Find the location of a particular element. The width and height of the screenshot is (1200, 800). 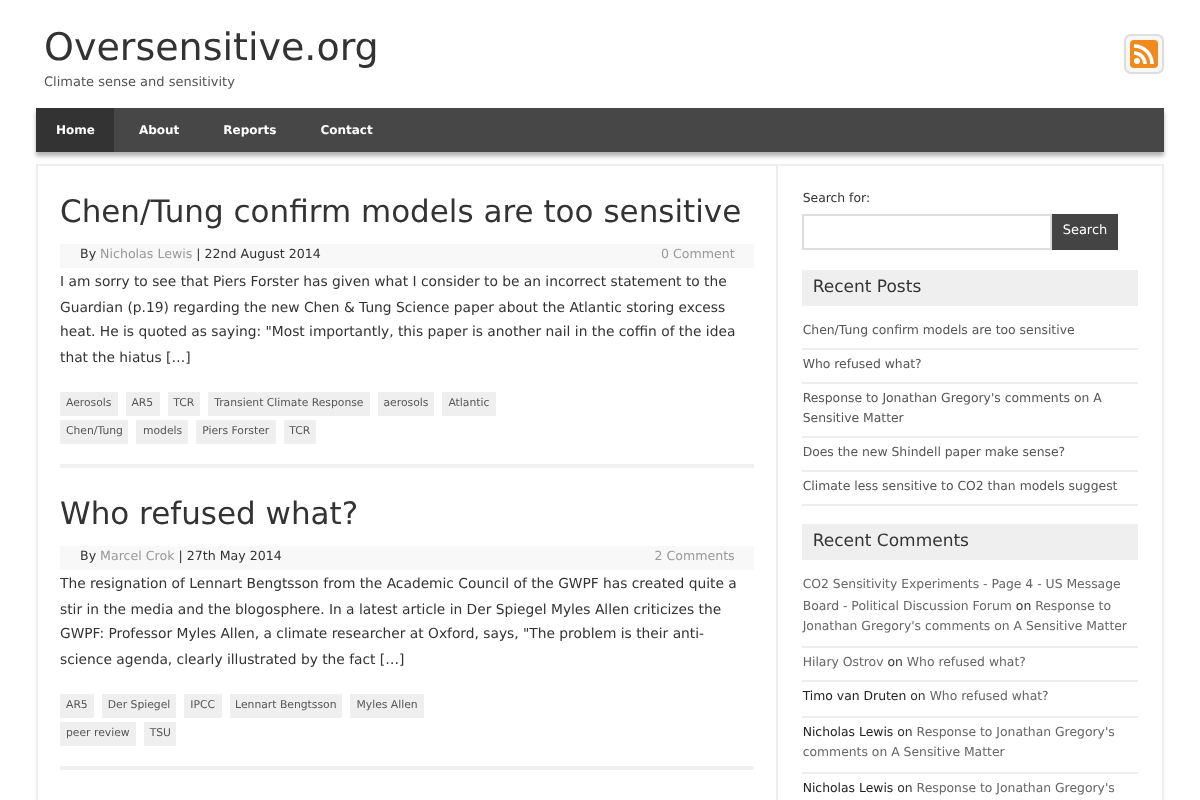

post-title: Chen/Tung confirm models are too sensitive is located at coordinates (407, 212).